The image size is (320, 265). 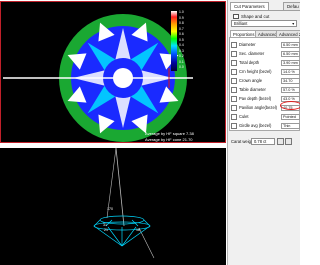 I want to click on param-value-field: 3.90 mm, so click(x=290, y=63).